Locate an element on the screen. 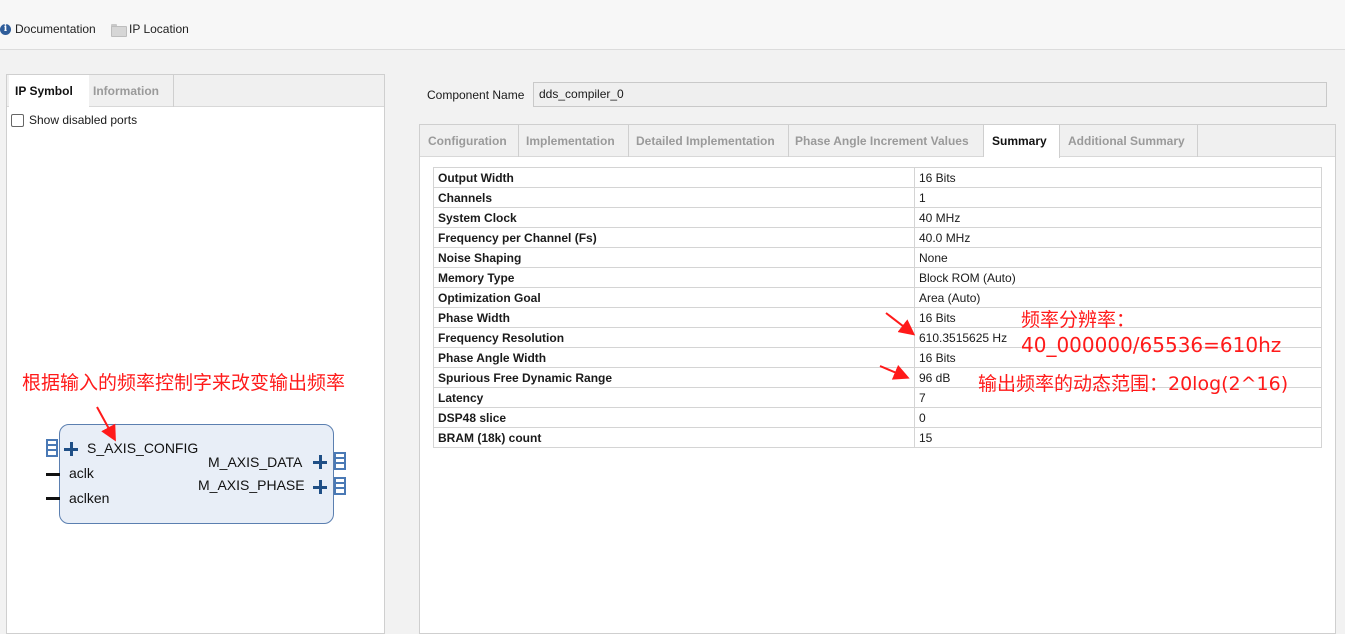  arrow-to-sfdr is located at coordinates (894, 372).